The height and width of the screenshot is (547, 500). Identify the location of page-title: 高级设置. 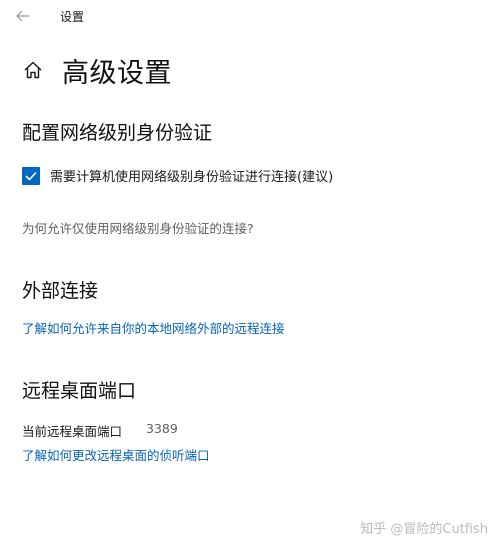
(117, 73).